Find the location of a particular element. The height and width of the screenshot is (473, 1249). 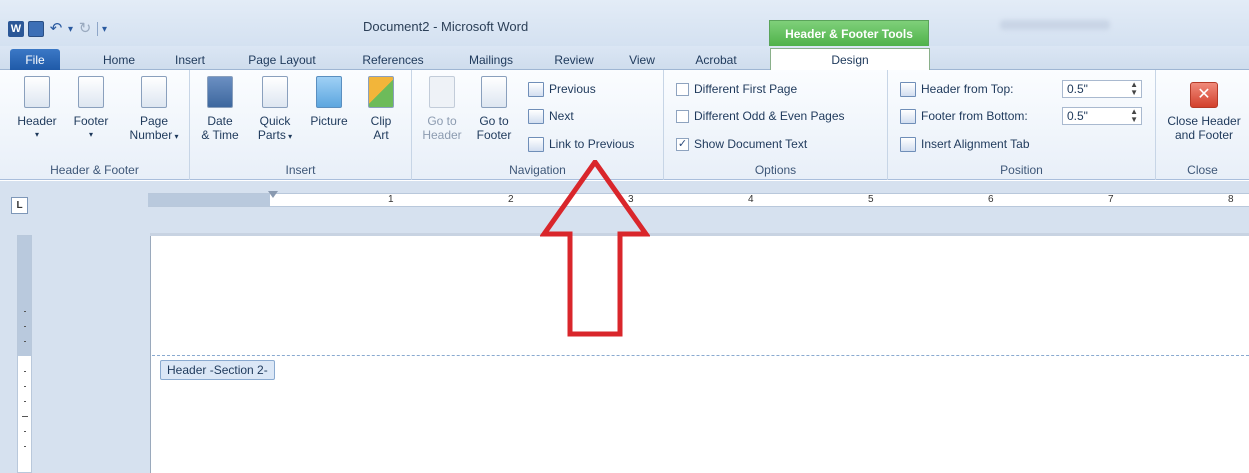

page-number-icon is located at coordinates (154, 92).